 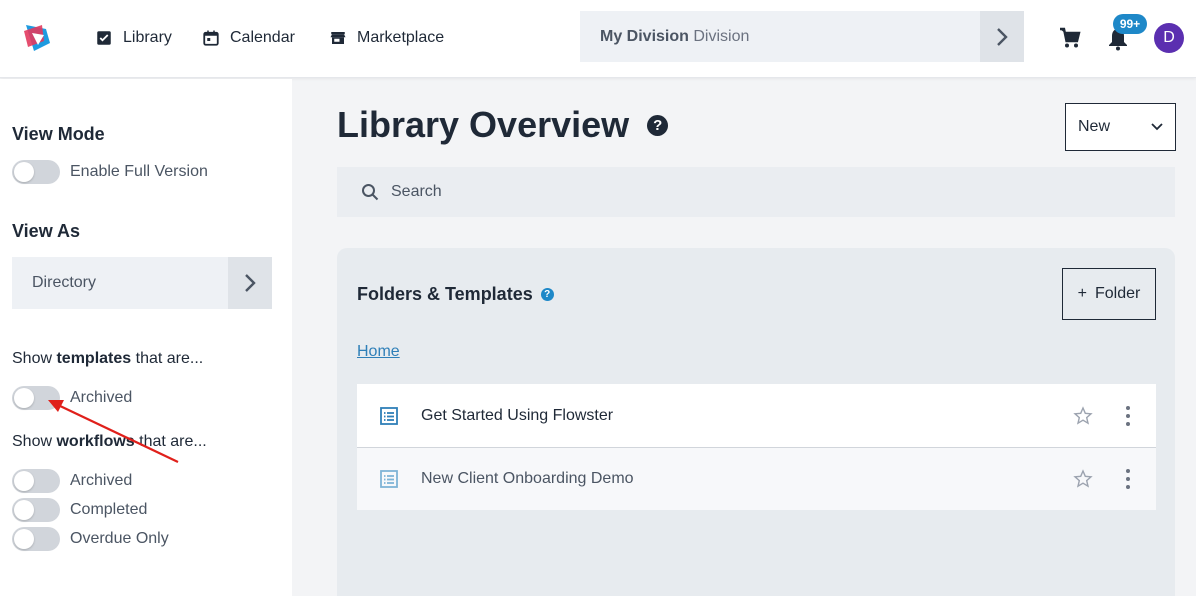 What do you see at coordinates (119, 538) in the screenshot?
I see `workflows-overdue-label: Overdue Only` at bounding box center [119, 538].